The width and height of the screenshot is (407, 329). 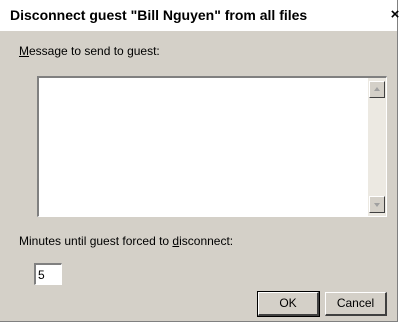 I want to click on minutes-label-before: Minutes until guest forced to, so click(x=96, y=241).